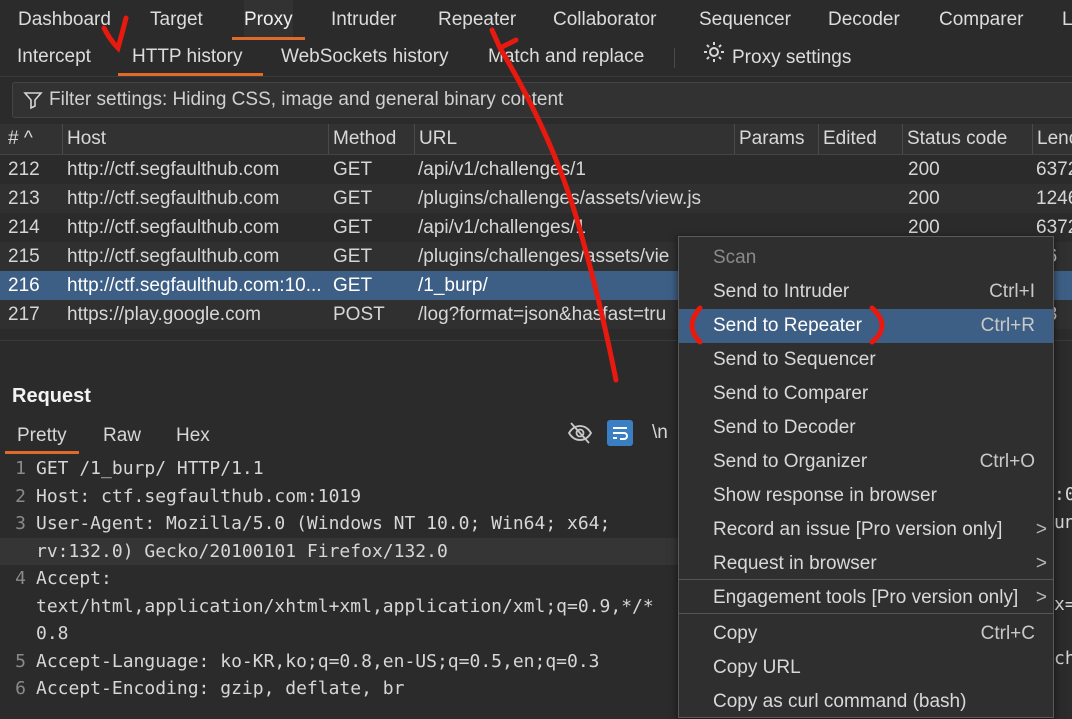 The height and width of the screenshot is (719, 1072). I want to click on line-code: 0.8, so click(52, 633).